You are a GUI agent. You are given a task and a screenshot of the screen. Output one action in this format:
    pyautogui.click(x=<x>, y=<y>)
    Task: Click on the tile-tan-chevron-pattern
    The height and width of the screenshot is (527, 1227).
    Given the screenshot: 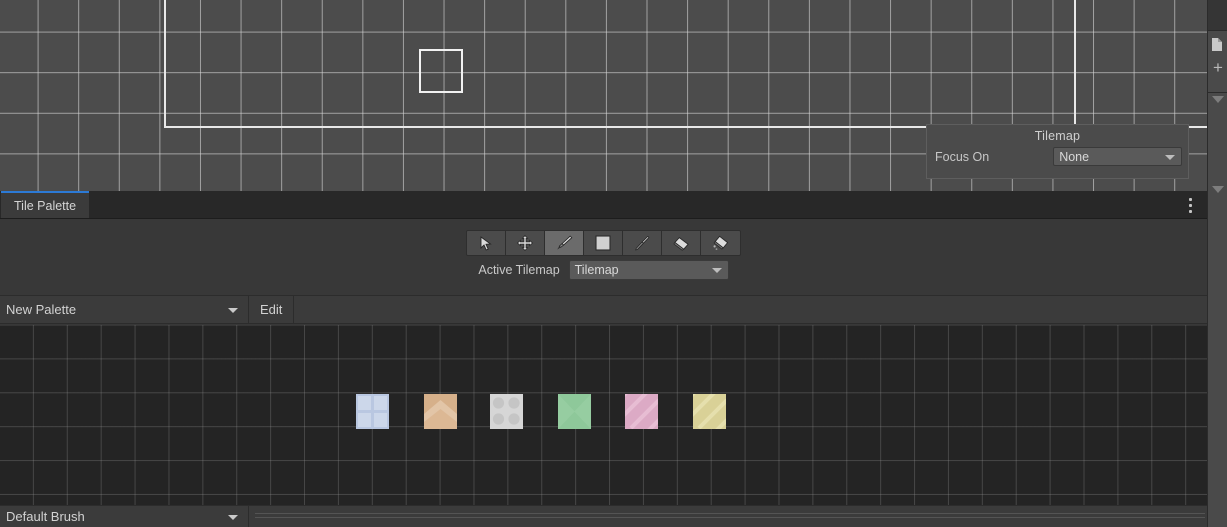 What is the action you would take?
    pyautogui.click(x=440, y=411)
    